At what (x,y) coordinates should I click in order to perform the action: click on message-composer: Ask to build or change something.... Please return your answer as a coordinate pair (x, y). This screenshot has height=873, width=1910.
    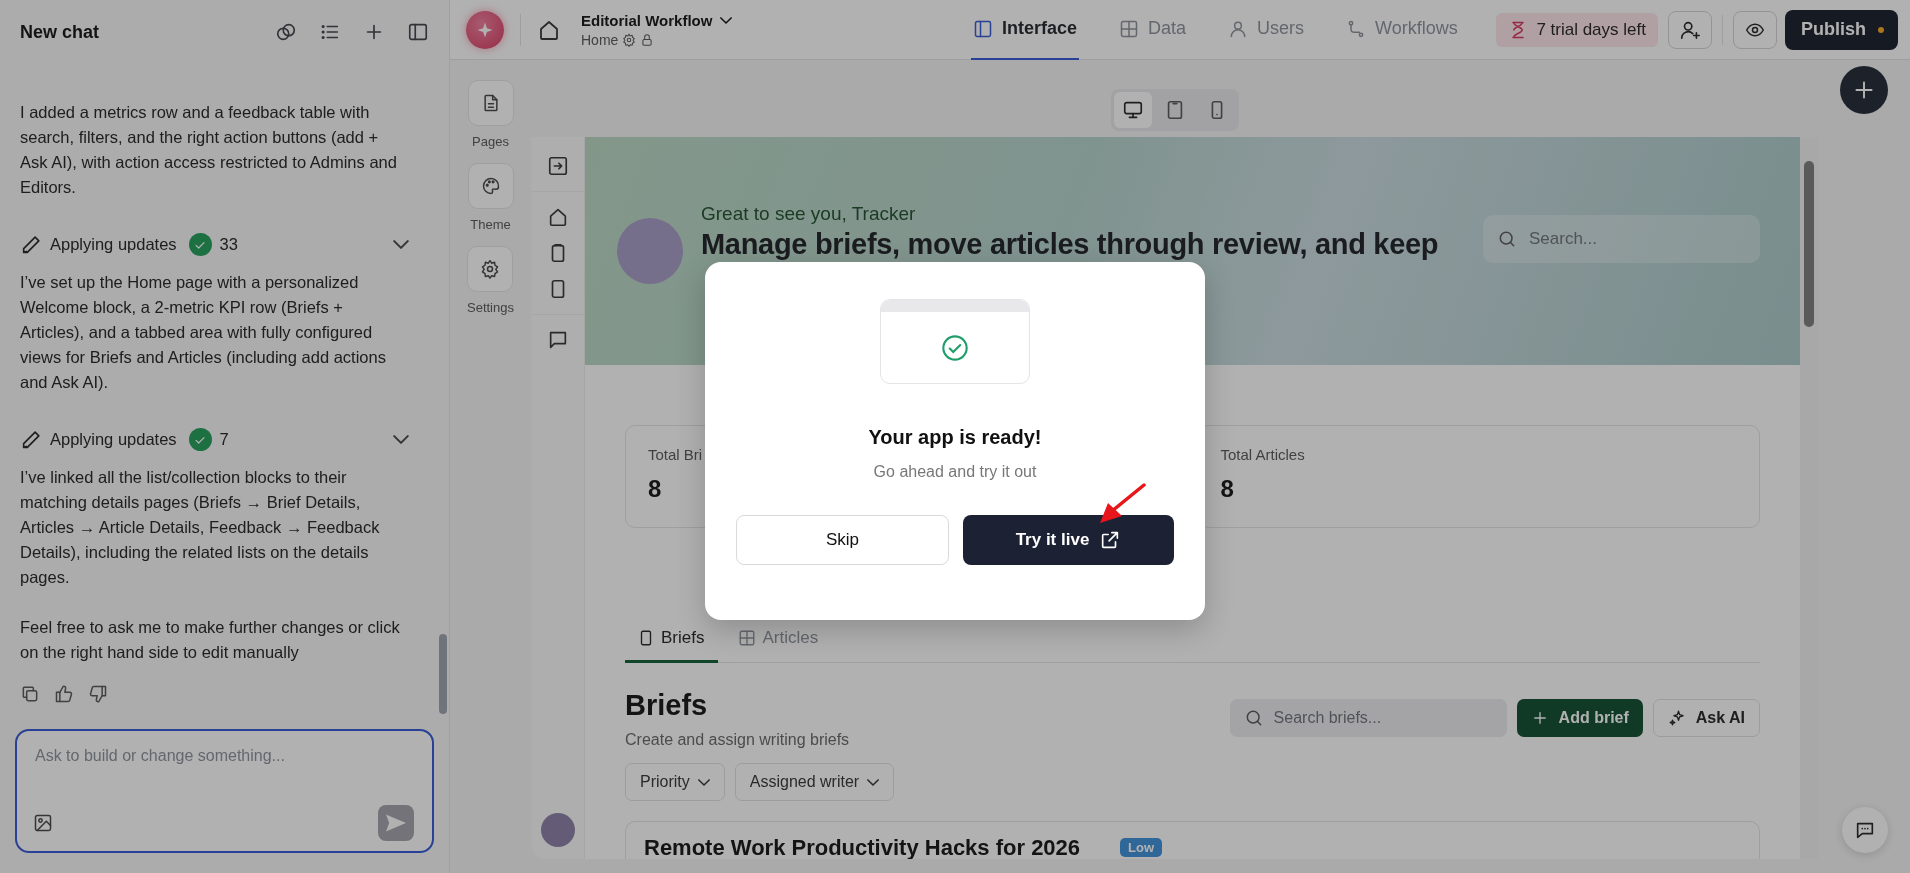
    Looking at the image, I should click on (224, 791).